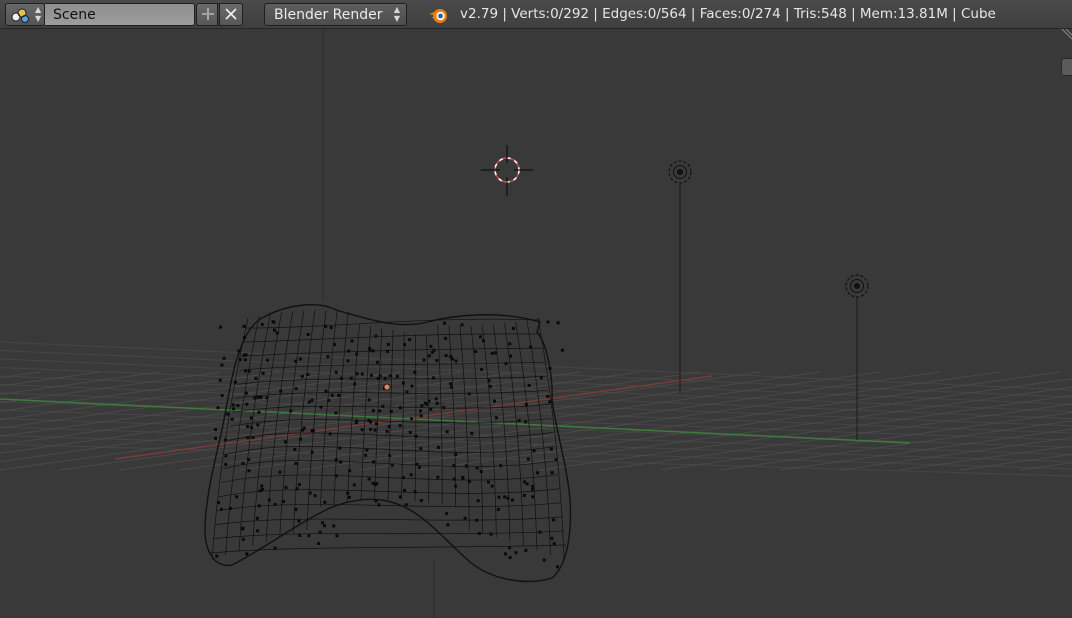 The image size is (1072, 618). Describe the element at coordinates (1066, 36) in the screenshot. I see `area-split-corner-icon` at that location.